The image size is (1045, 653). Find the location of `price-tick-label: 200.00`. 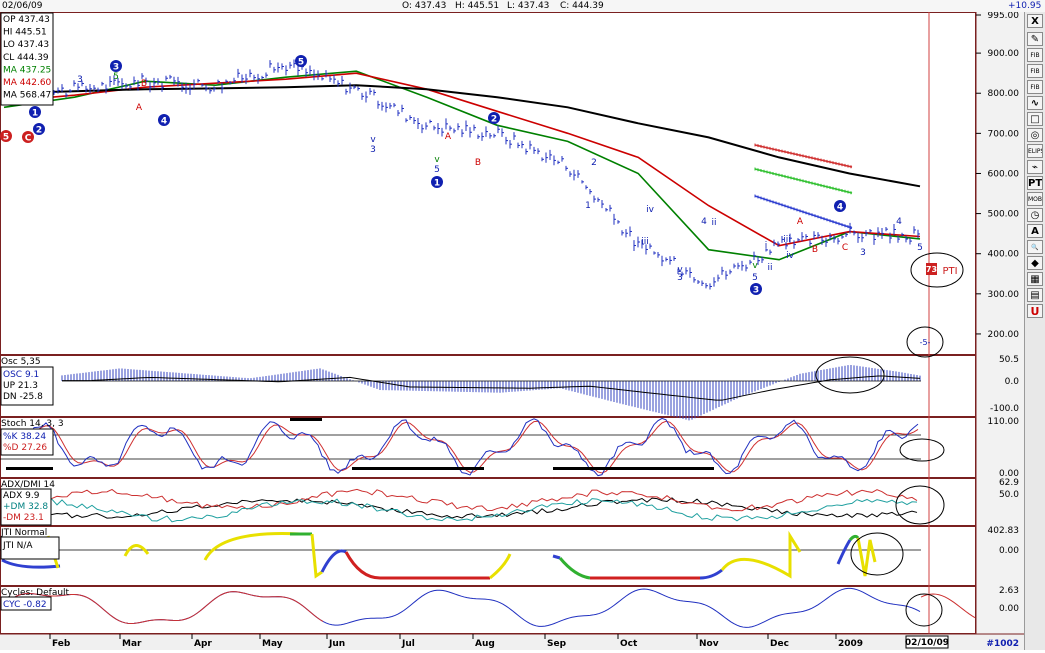

price-tick-label: 200.00 is located at coordinates (1004, 335).